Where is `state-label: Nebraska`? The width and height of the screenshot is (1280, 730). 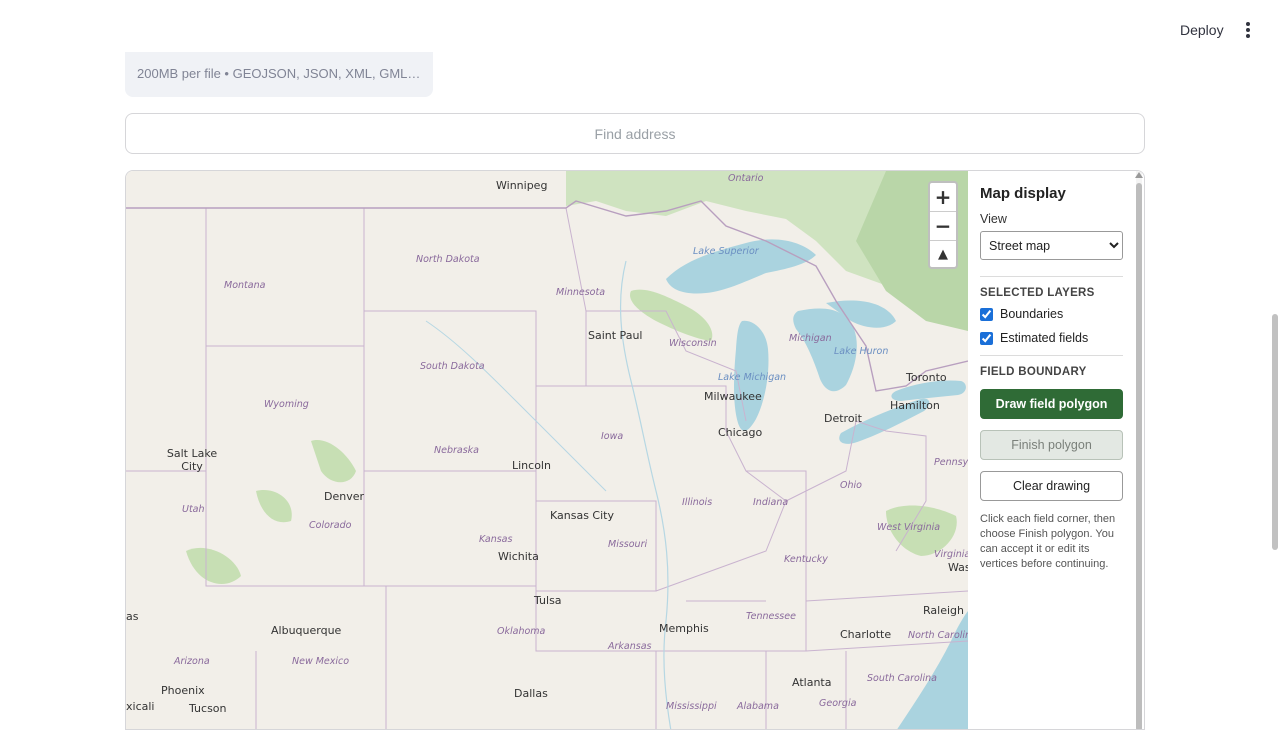
state-label: Nebraska is located at coordinates (456, 450).